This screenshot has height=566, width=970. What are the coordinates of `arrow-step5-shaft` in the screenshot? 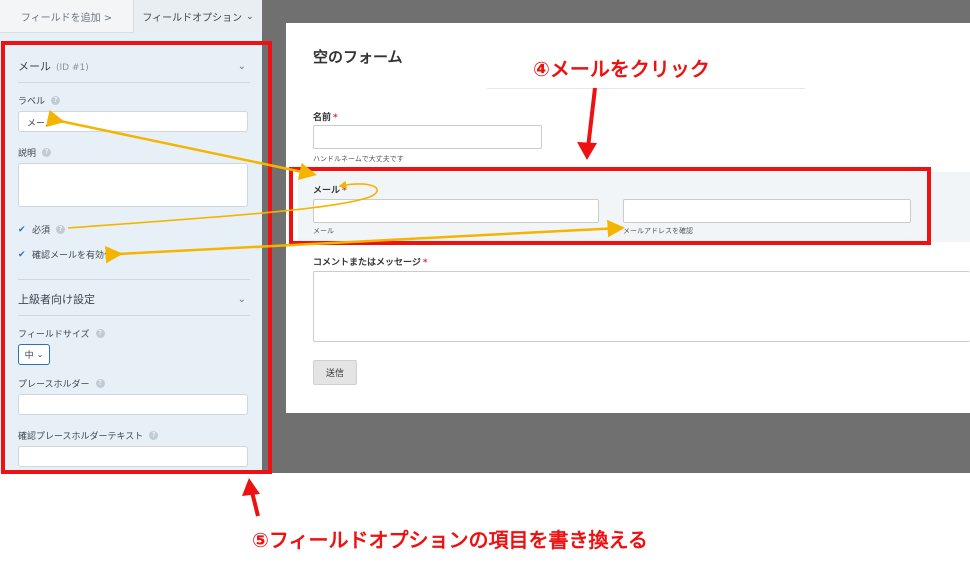 It's located at (255, 504).